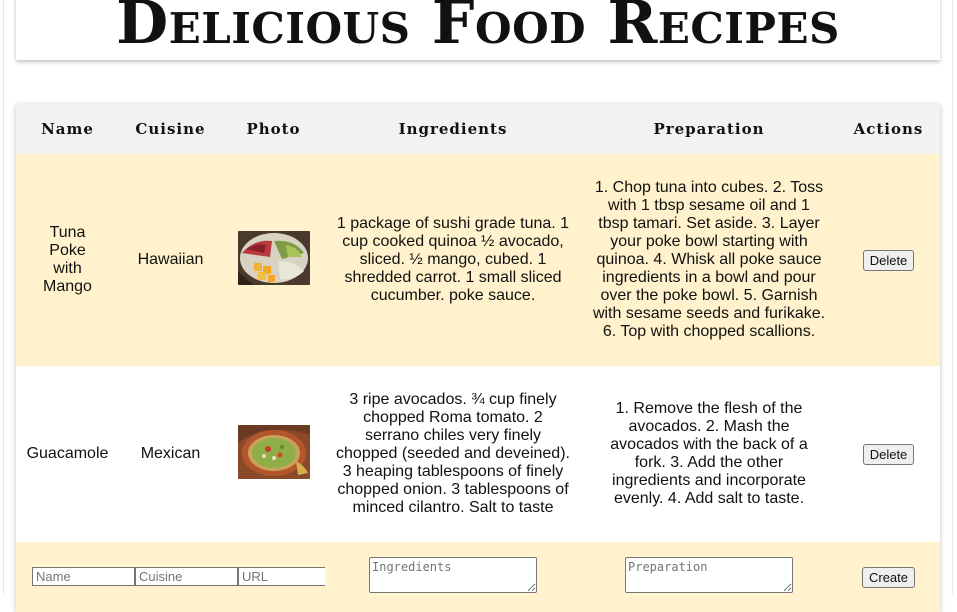  Describe the element at coordinates (453, 129) in the screenshot. I see `column-header-ingredients: Ingredients` at that location.